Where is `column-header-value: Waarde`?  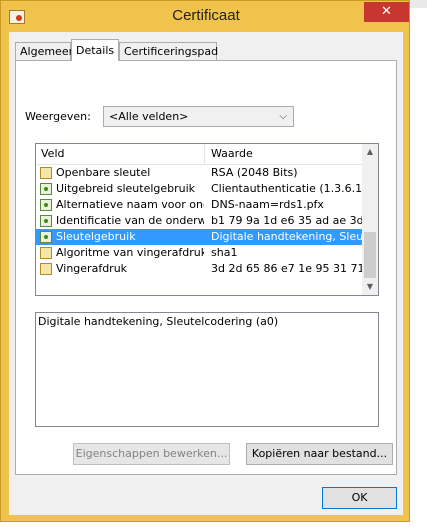
column-header-value: Waarde is located at coordinates (232, 153).